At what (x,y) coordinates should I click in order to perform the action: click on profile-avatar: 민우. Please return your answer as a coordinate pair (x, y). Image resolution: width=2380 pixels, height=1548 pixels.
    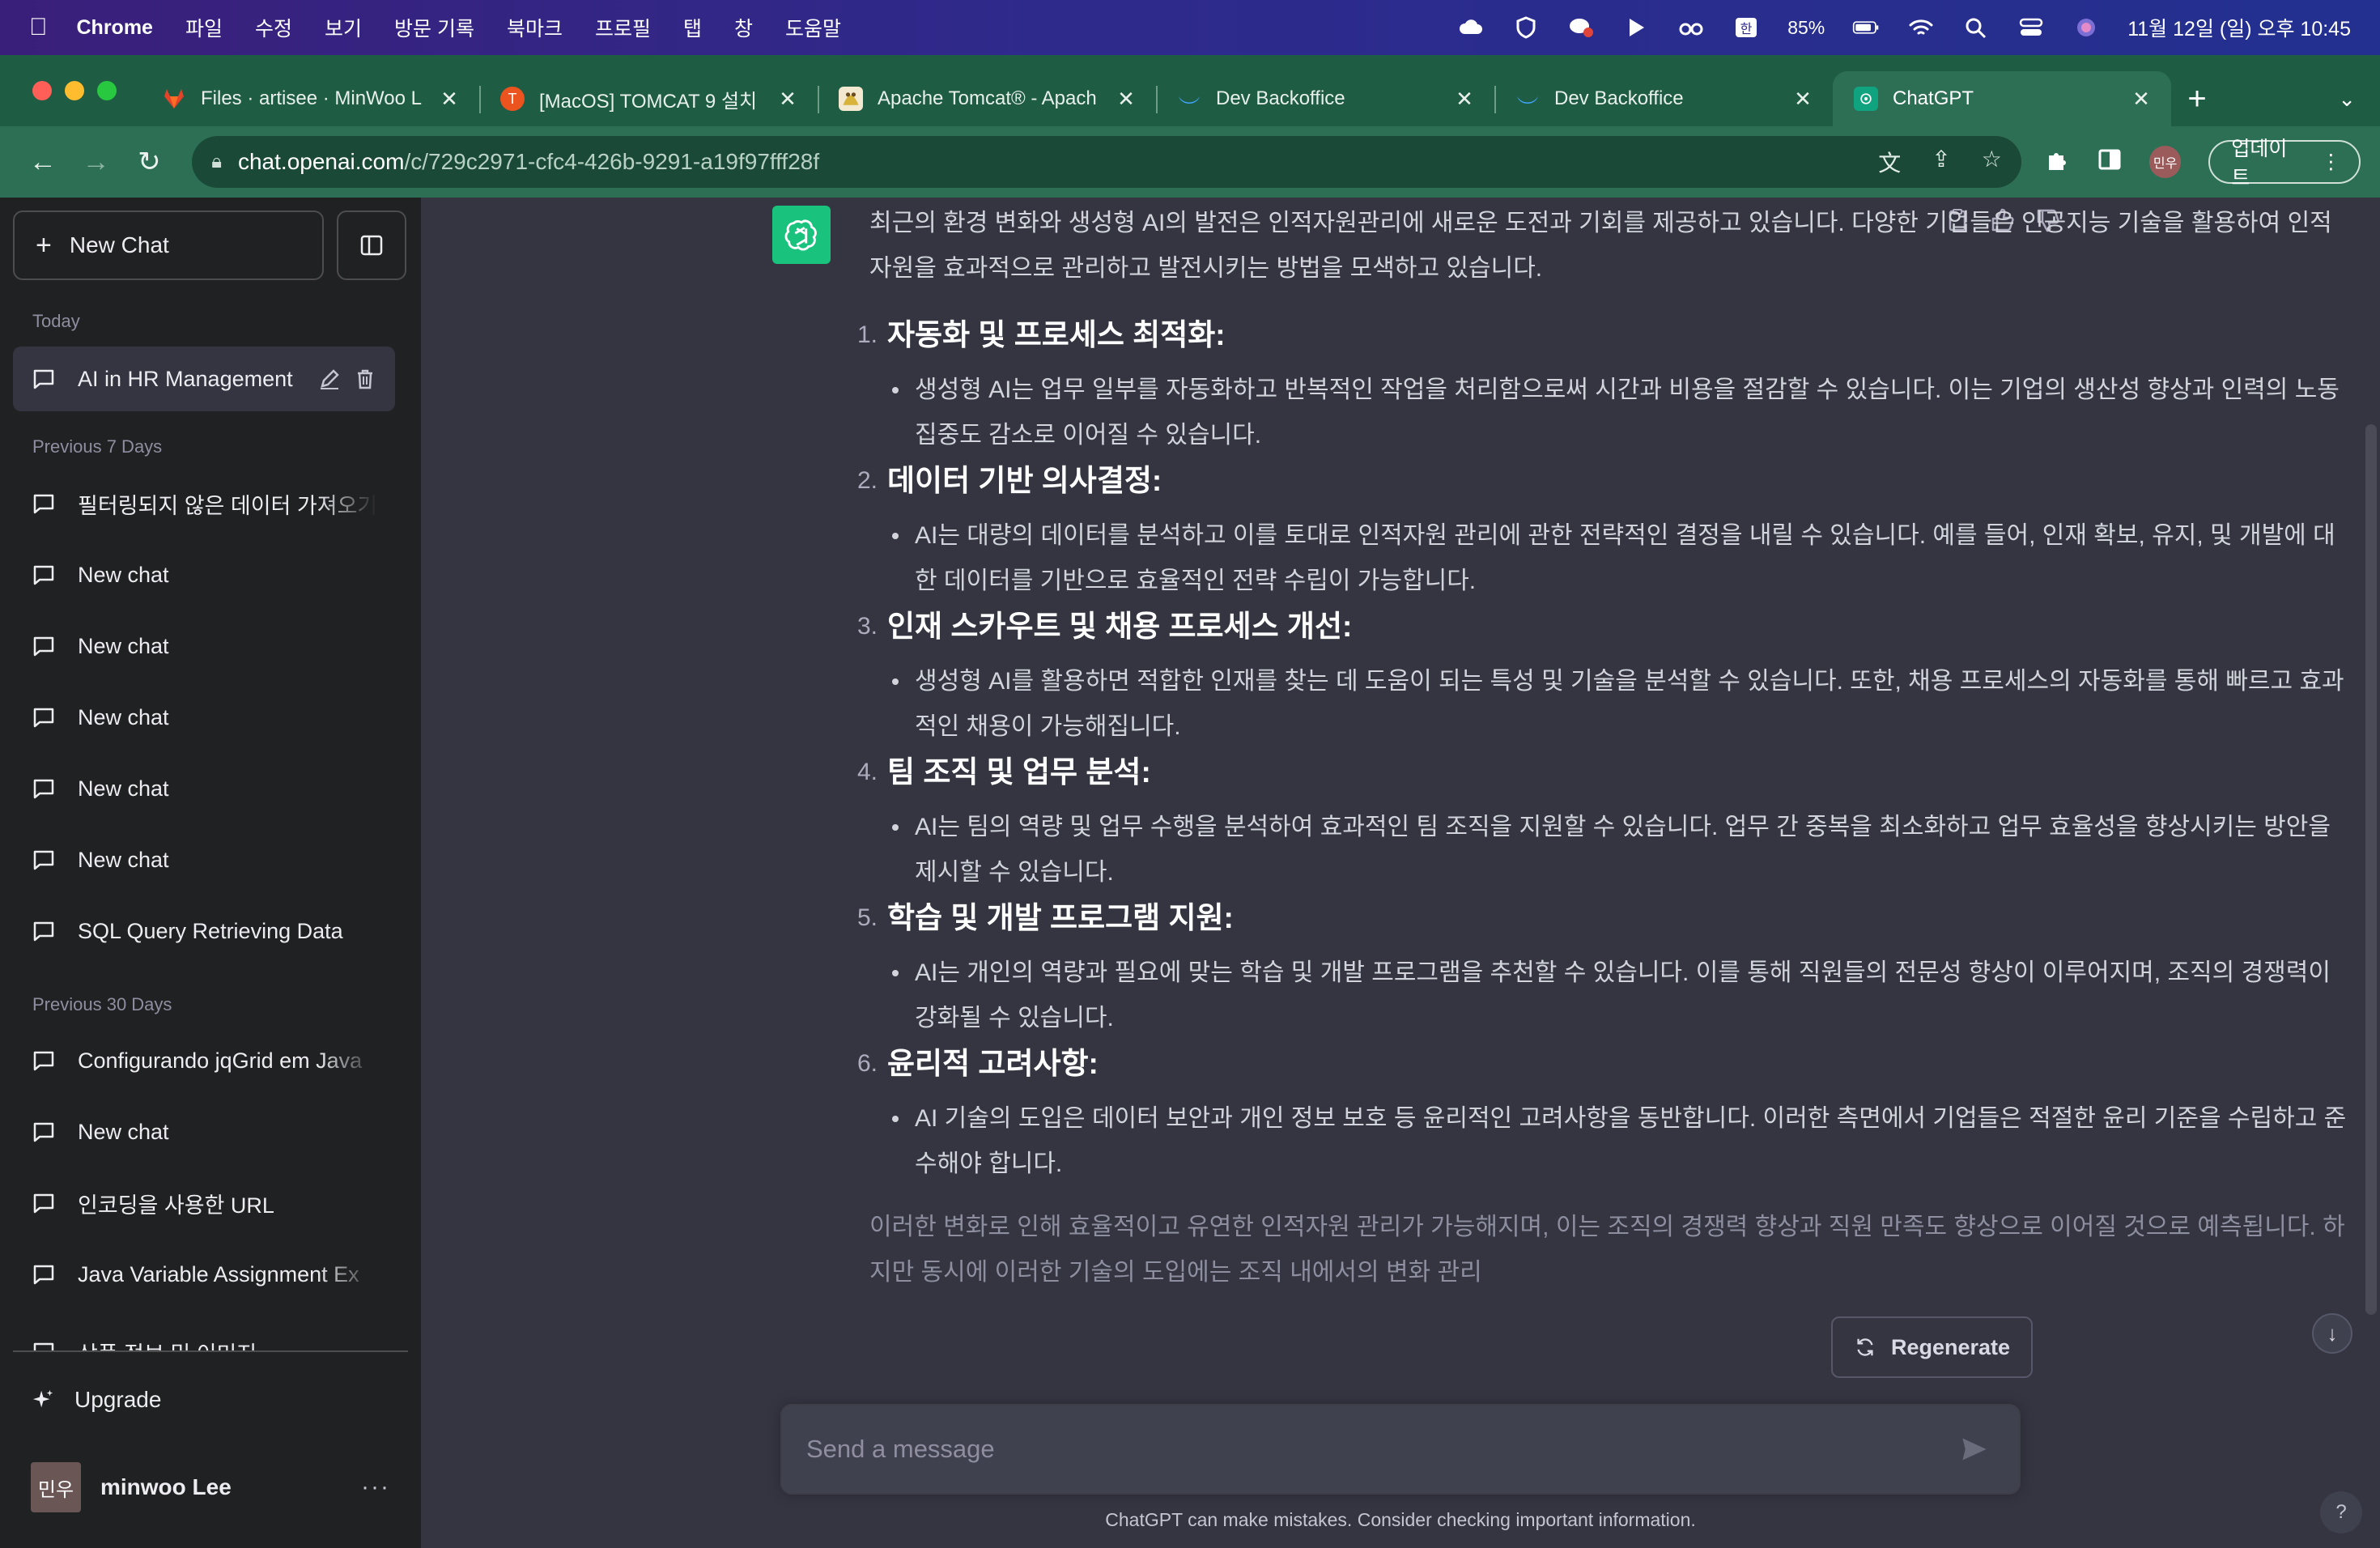
    Looking at the image, I should click on (2165, 162).